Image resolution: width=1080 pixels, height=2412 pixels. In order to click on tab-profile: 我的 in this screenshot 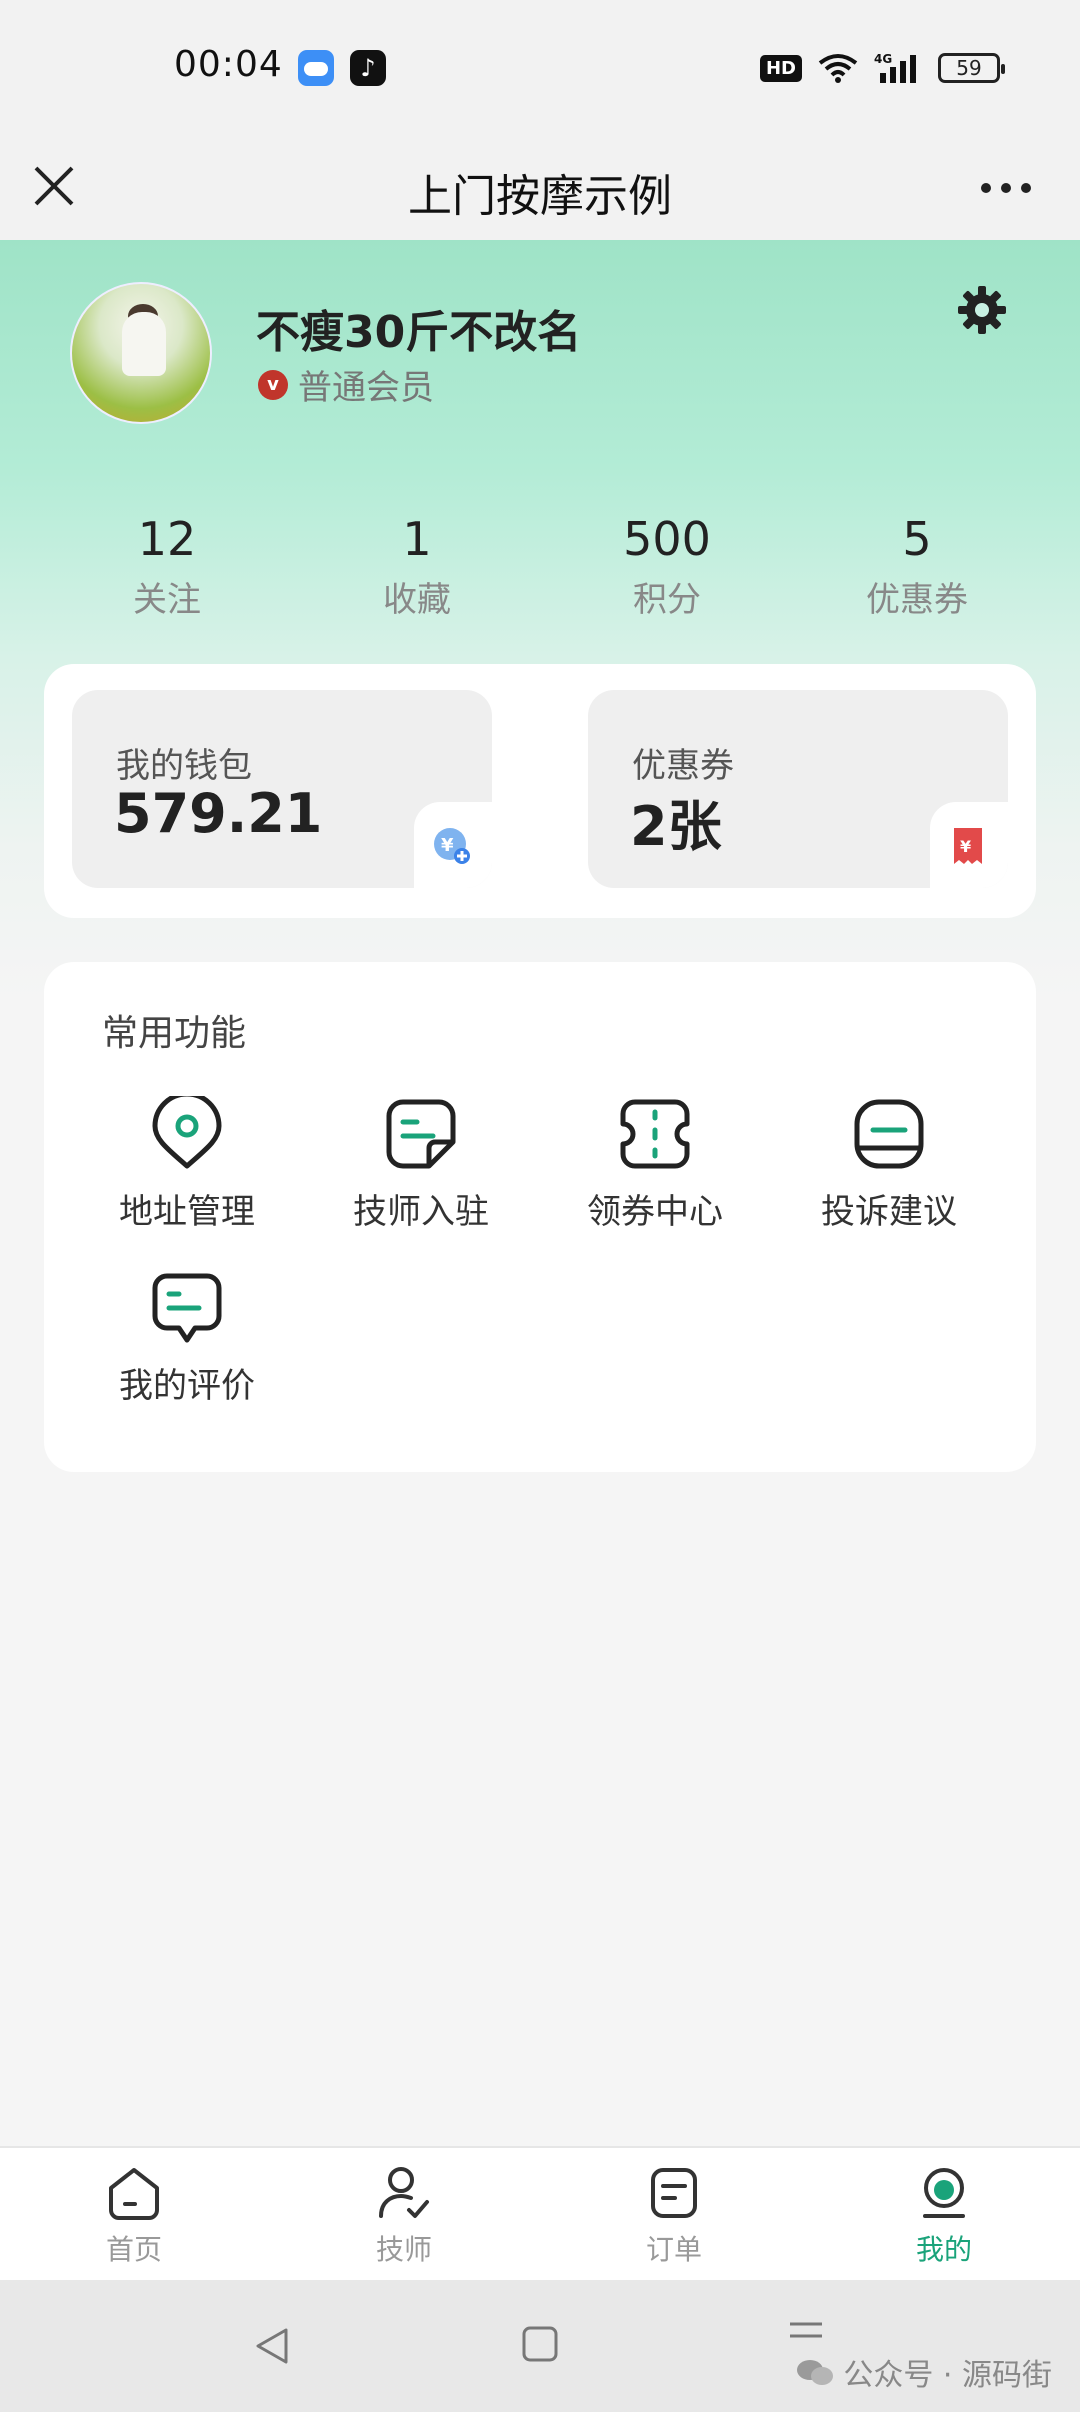, I will do `click(944, 2216)`.